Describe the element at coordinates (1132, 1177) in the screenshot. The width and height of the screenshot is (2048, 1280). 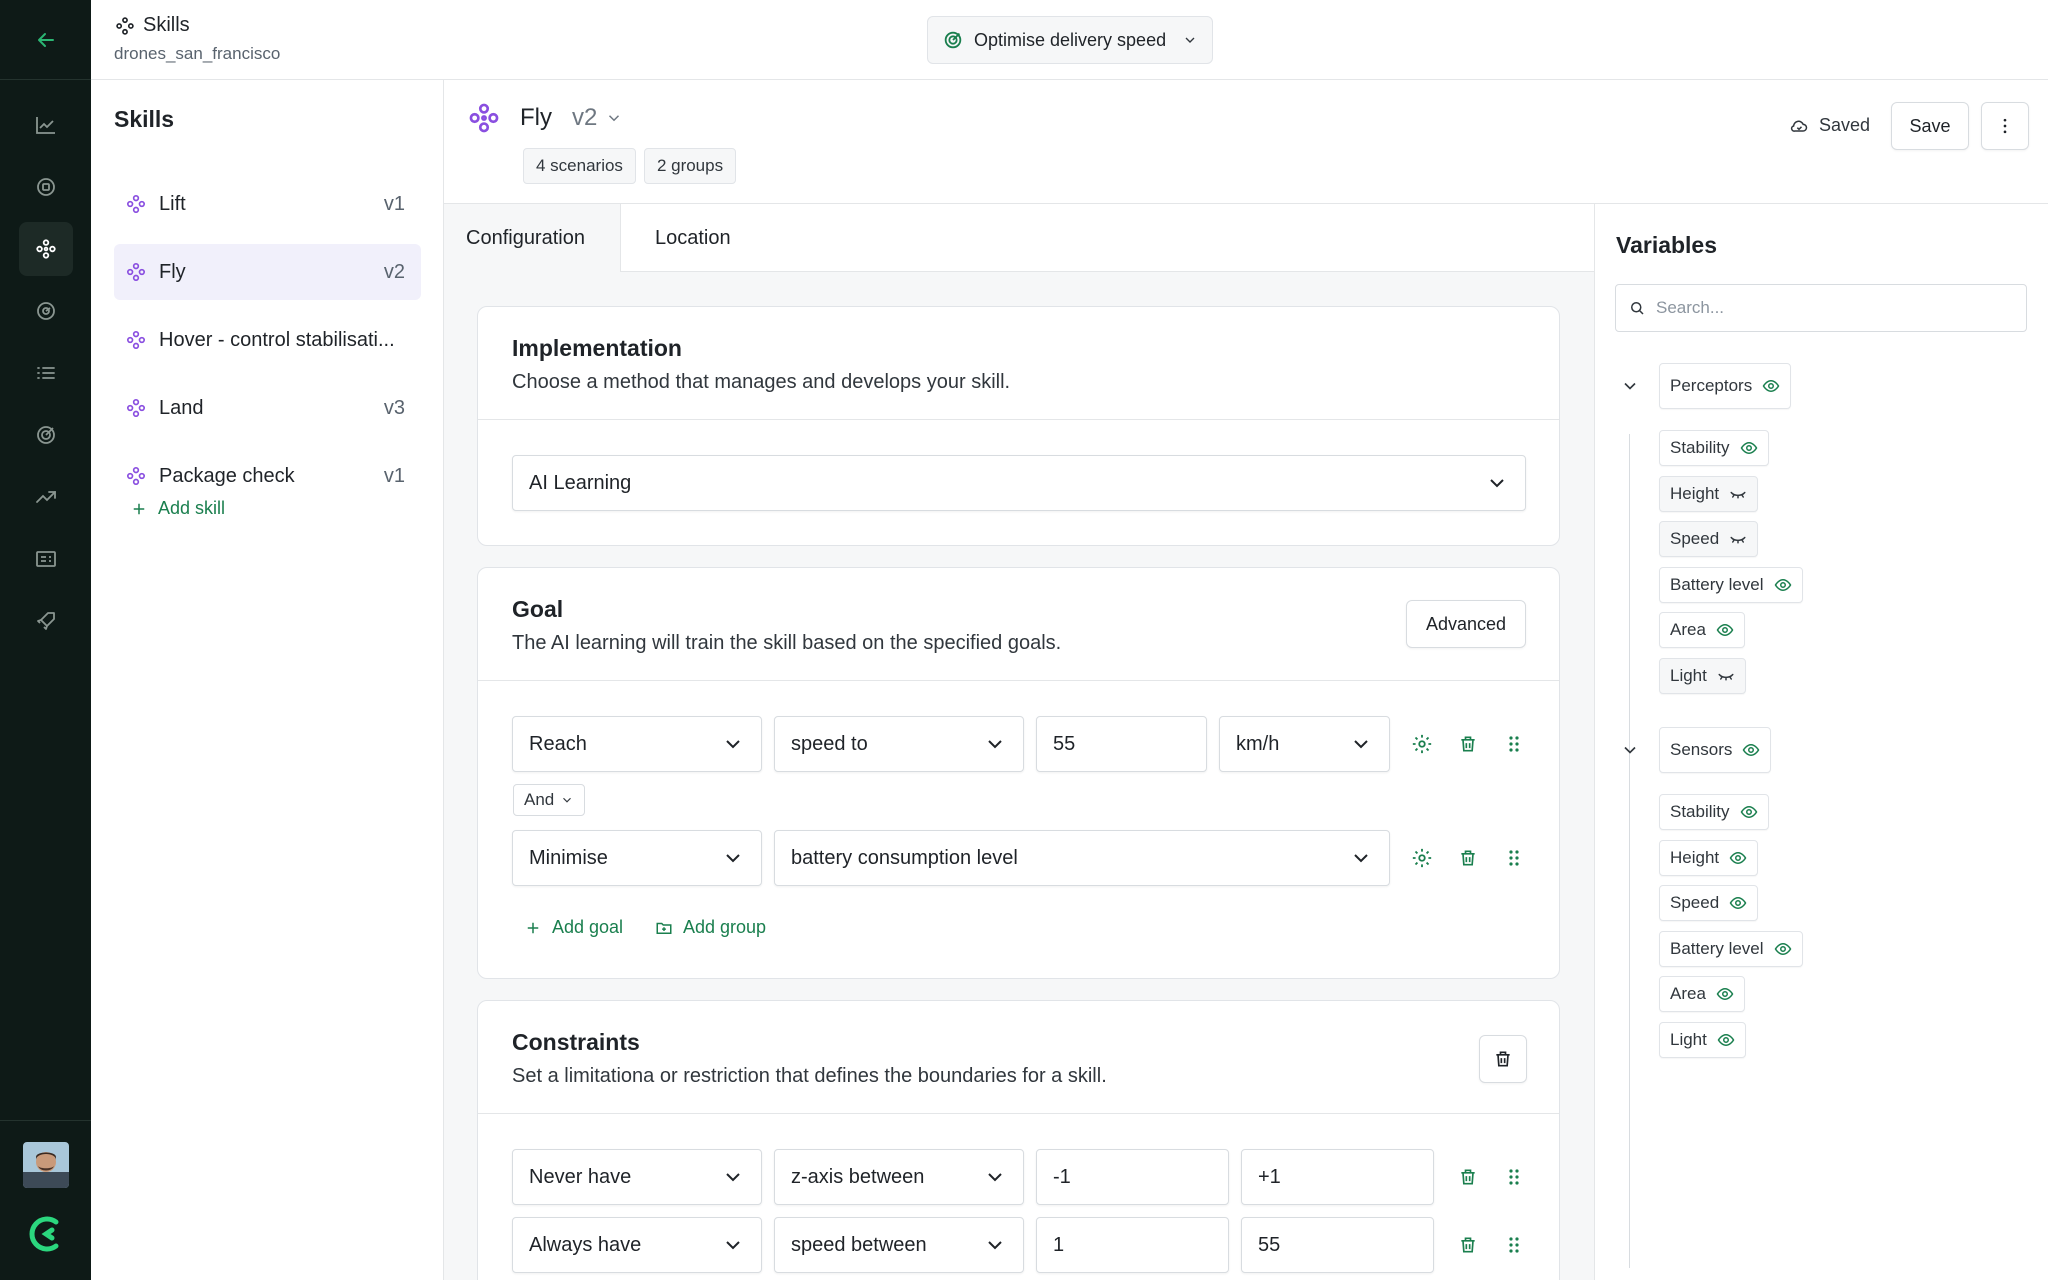
I see `constraint1-min-input: -1` at that location.